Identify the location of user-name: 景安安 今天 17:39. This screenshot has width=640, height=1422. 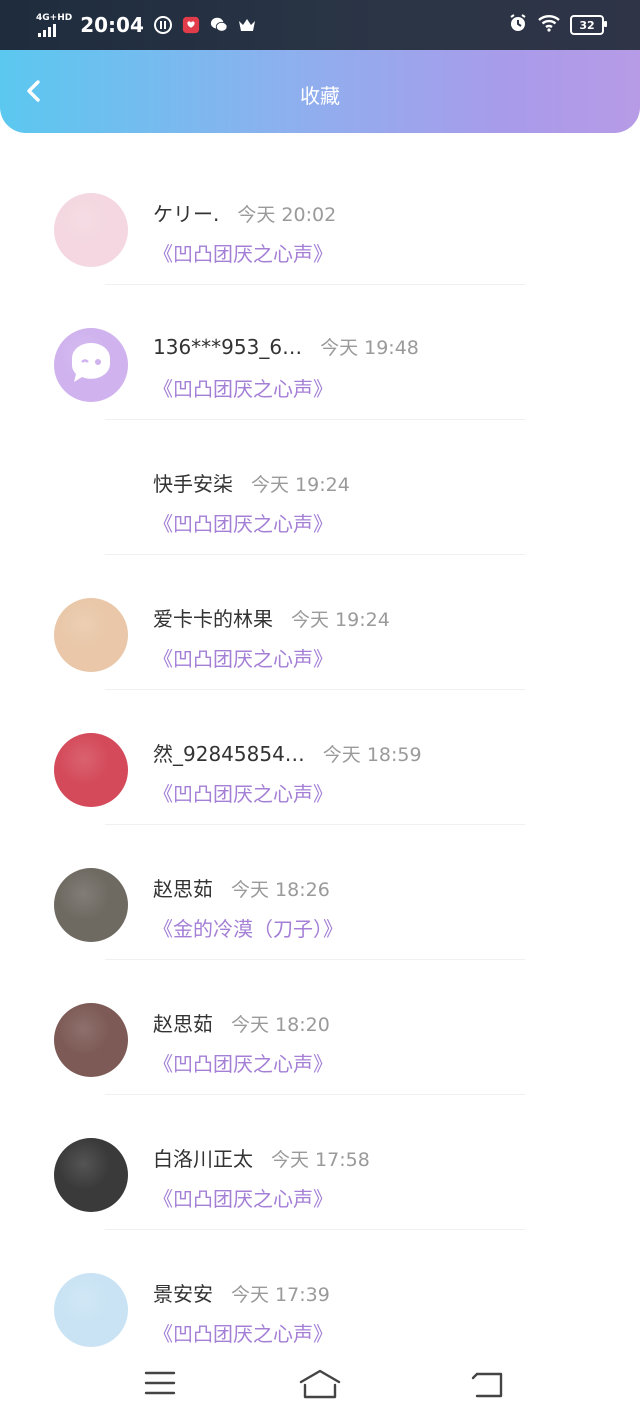
(241, 1292).